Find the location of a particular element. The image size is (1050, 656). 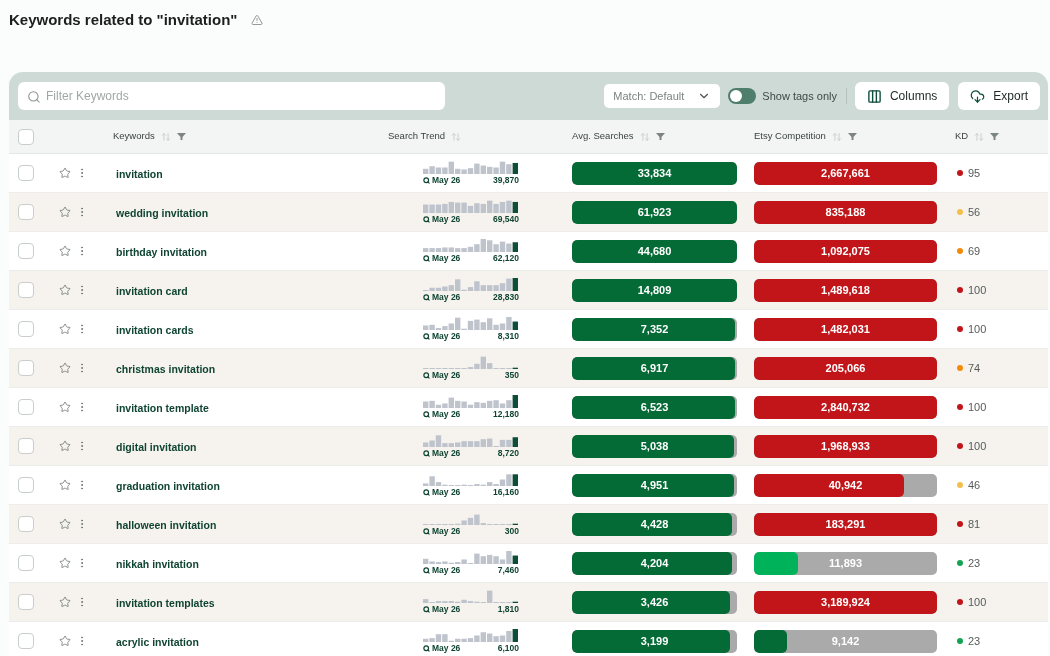

competition-value: 1,489,618 is located at coordinates (845, 290).